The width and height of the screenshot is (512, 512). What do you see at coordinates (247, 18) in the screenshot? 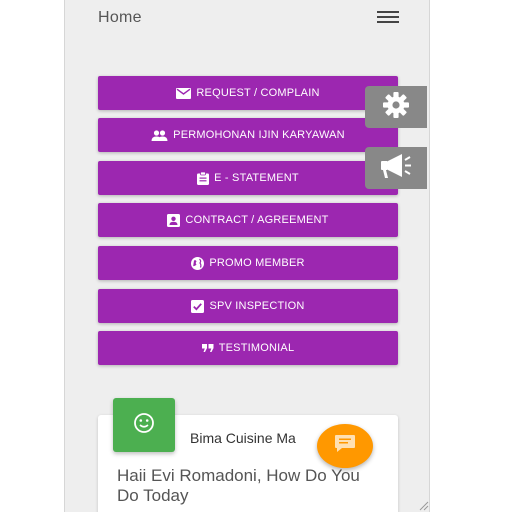
I see `app-header: Home` at bounding box center [247, 18].